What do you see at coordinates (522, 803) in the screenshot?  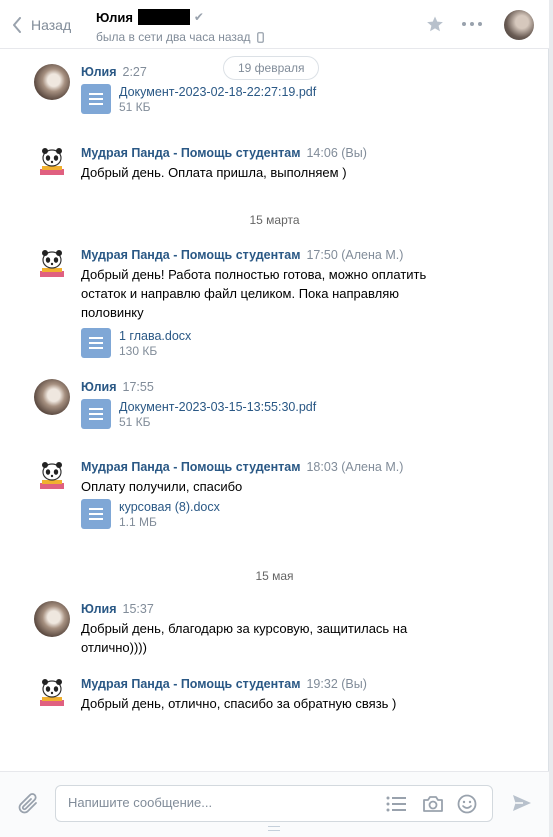 I see `send-icon` at bounding box center [522, 803].